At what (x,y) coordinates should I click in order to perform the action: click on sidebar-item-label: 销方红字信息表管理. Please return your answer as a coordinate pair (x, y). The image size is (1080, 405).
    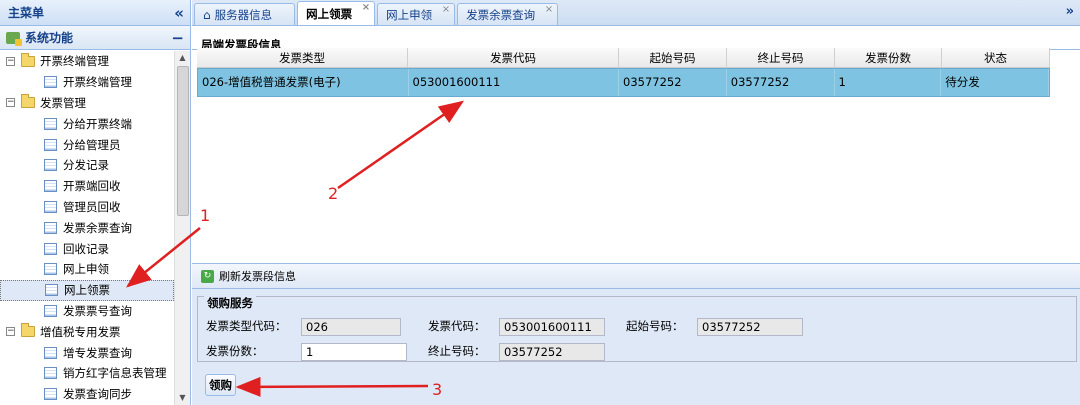
    Looking at the image, I should click on (115, 373).